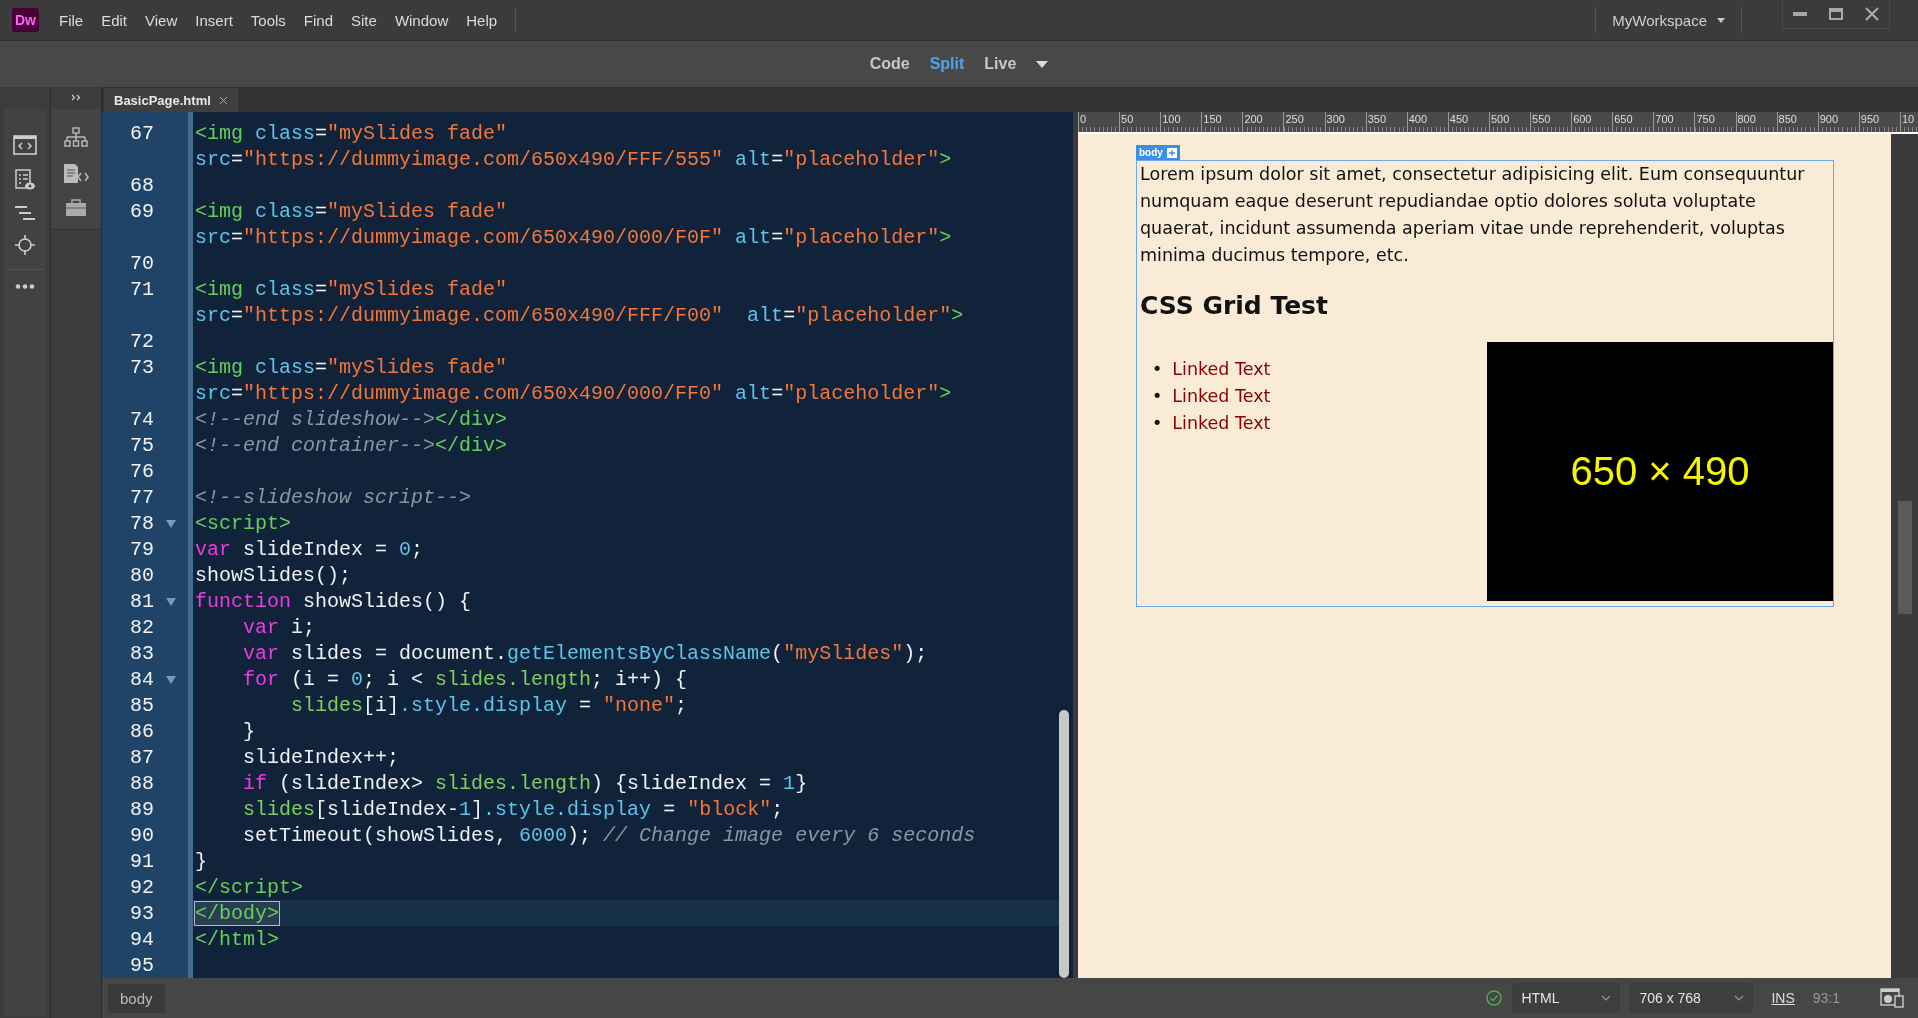  I want to click on line-number: 73, so click(142, 367).